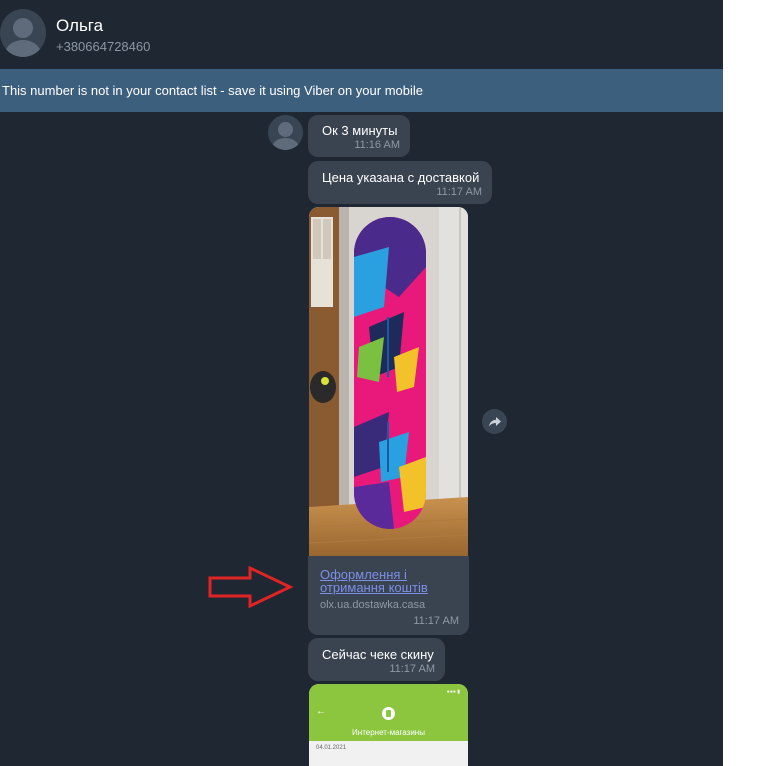  Describe the element at coordinates (373, 605) in the screenshot. I see `link-domain: olx.ua.dostawka.casa` at that location.